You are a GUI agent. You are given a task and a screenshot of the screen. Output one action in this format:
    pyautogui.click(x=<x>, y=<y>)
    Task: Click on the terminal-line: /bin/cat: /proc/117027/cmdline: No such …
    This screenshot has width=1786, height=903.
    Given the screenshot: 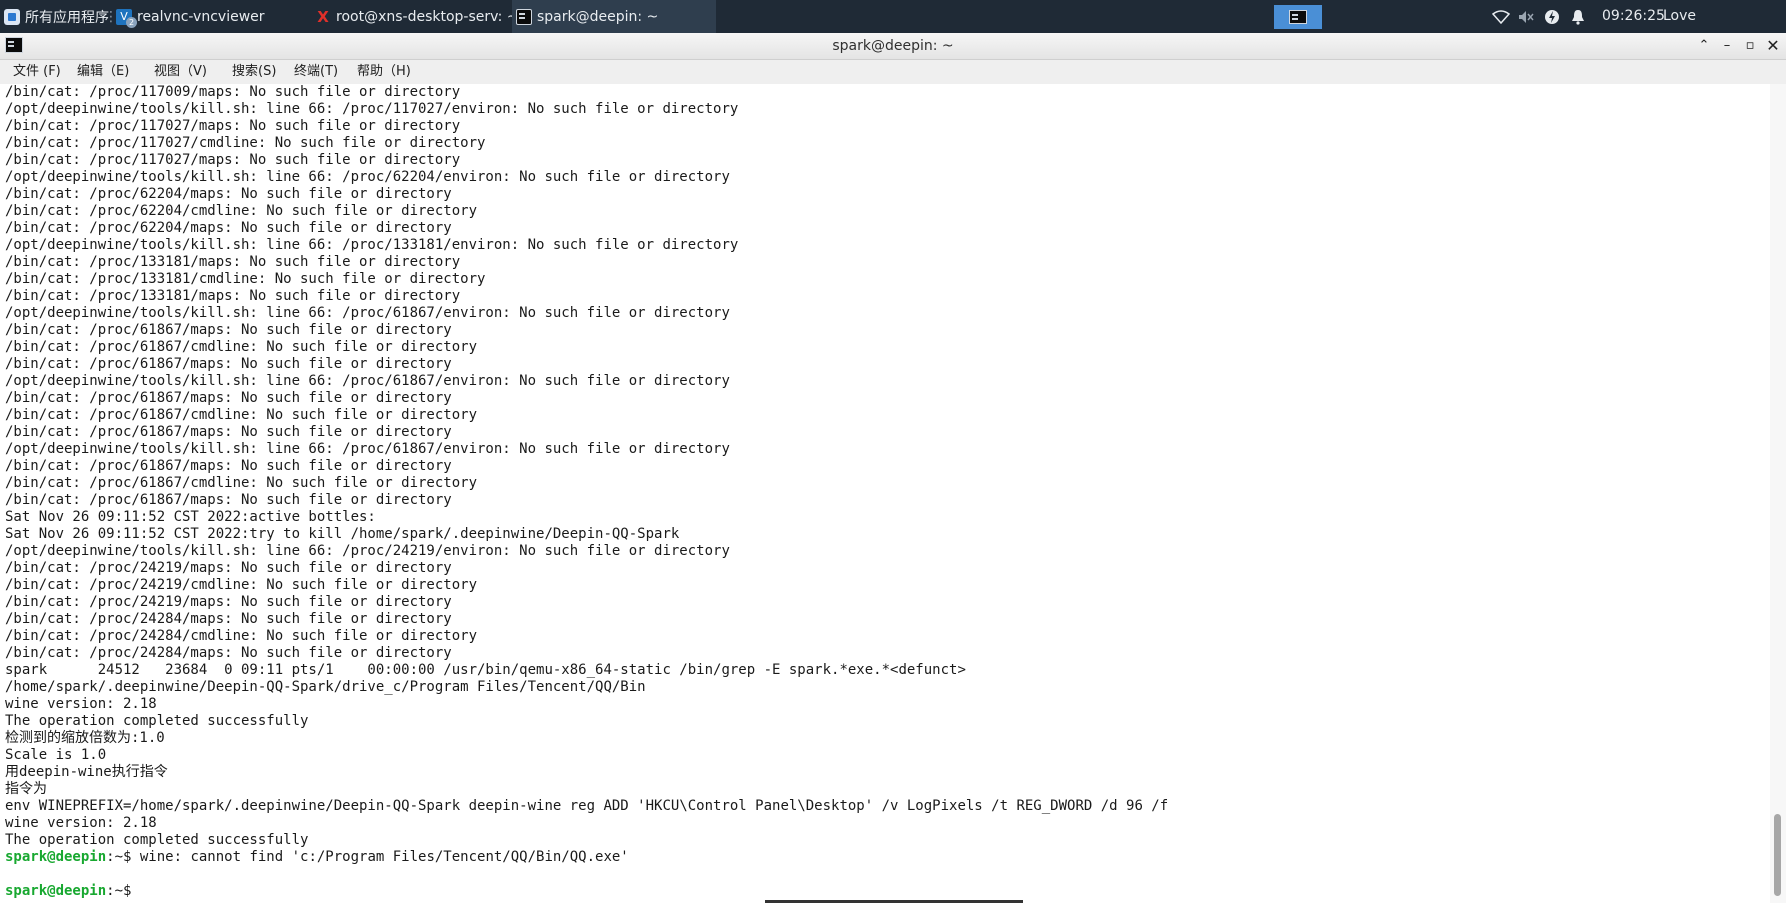 What is the action you would take?
    pyautogui.click(x=245, y=143)
    